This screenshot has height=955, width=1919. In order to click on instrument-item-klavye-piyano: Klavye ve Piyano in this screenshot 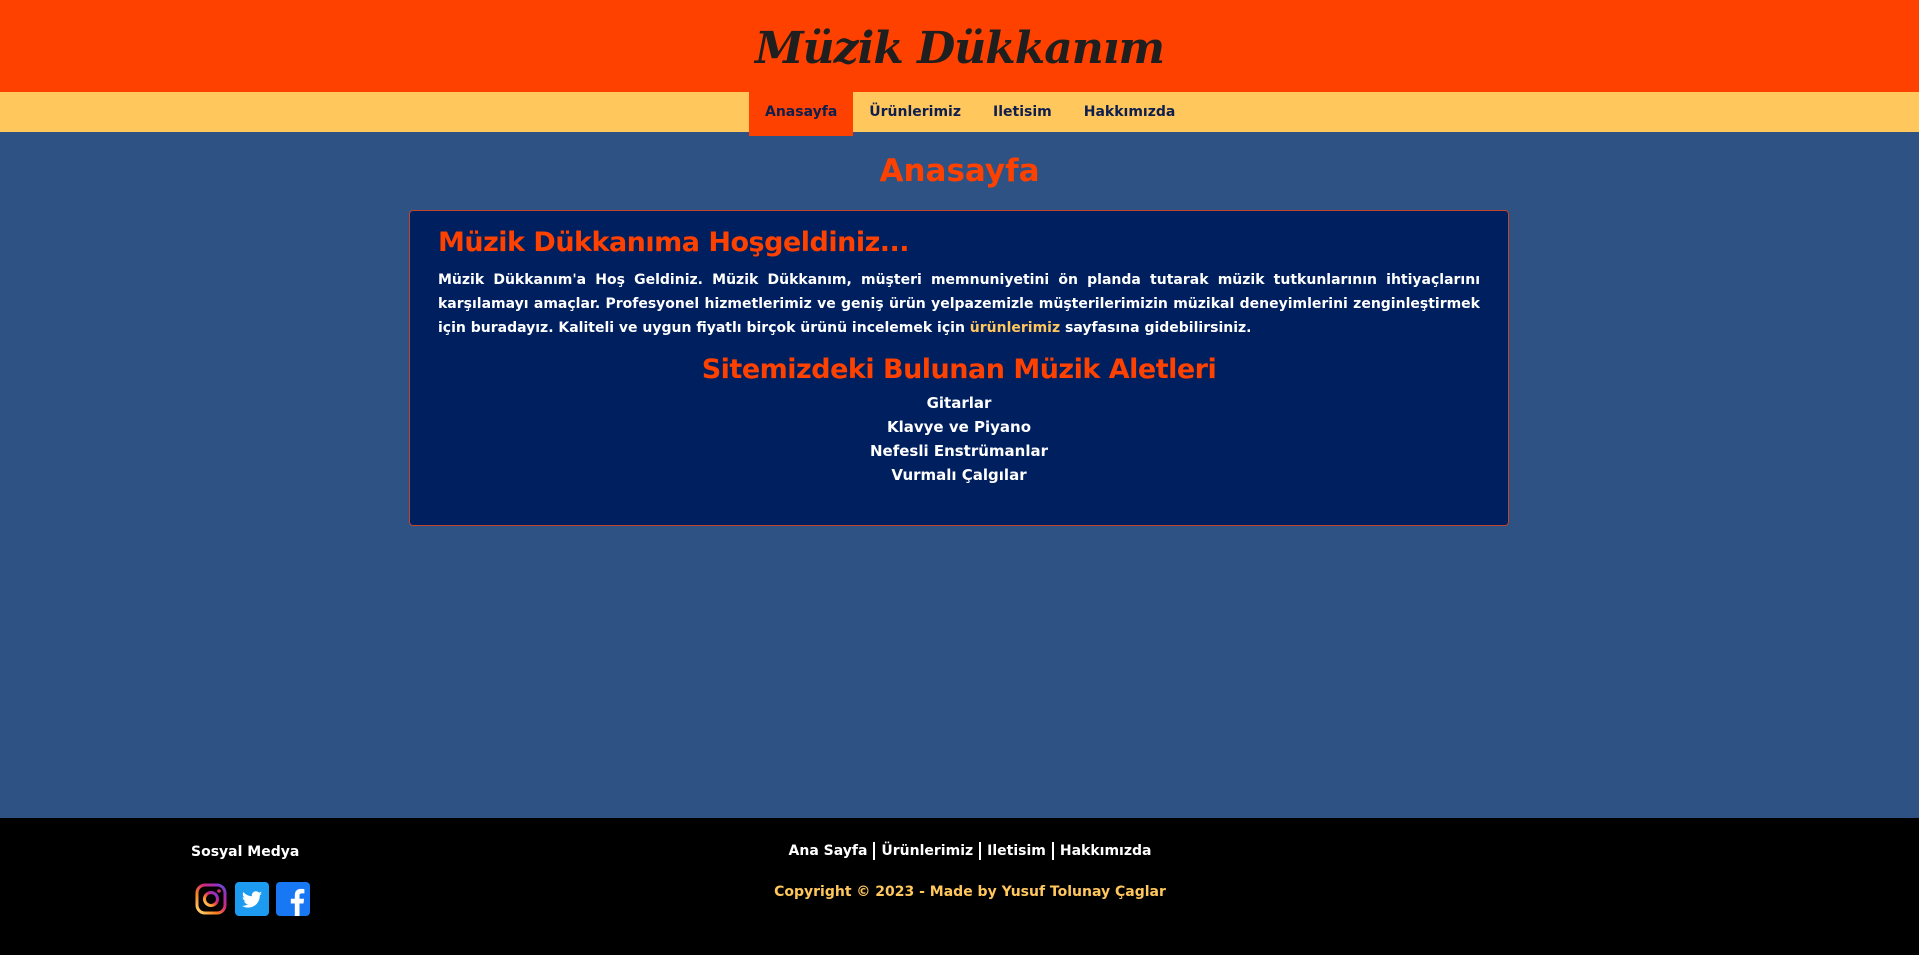, I will do `click(959, 427)`.